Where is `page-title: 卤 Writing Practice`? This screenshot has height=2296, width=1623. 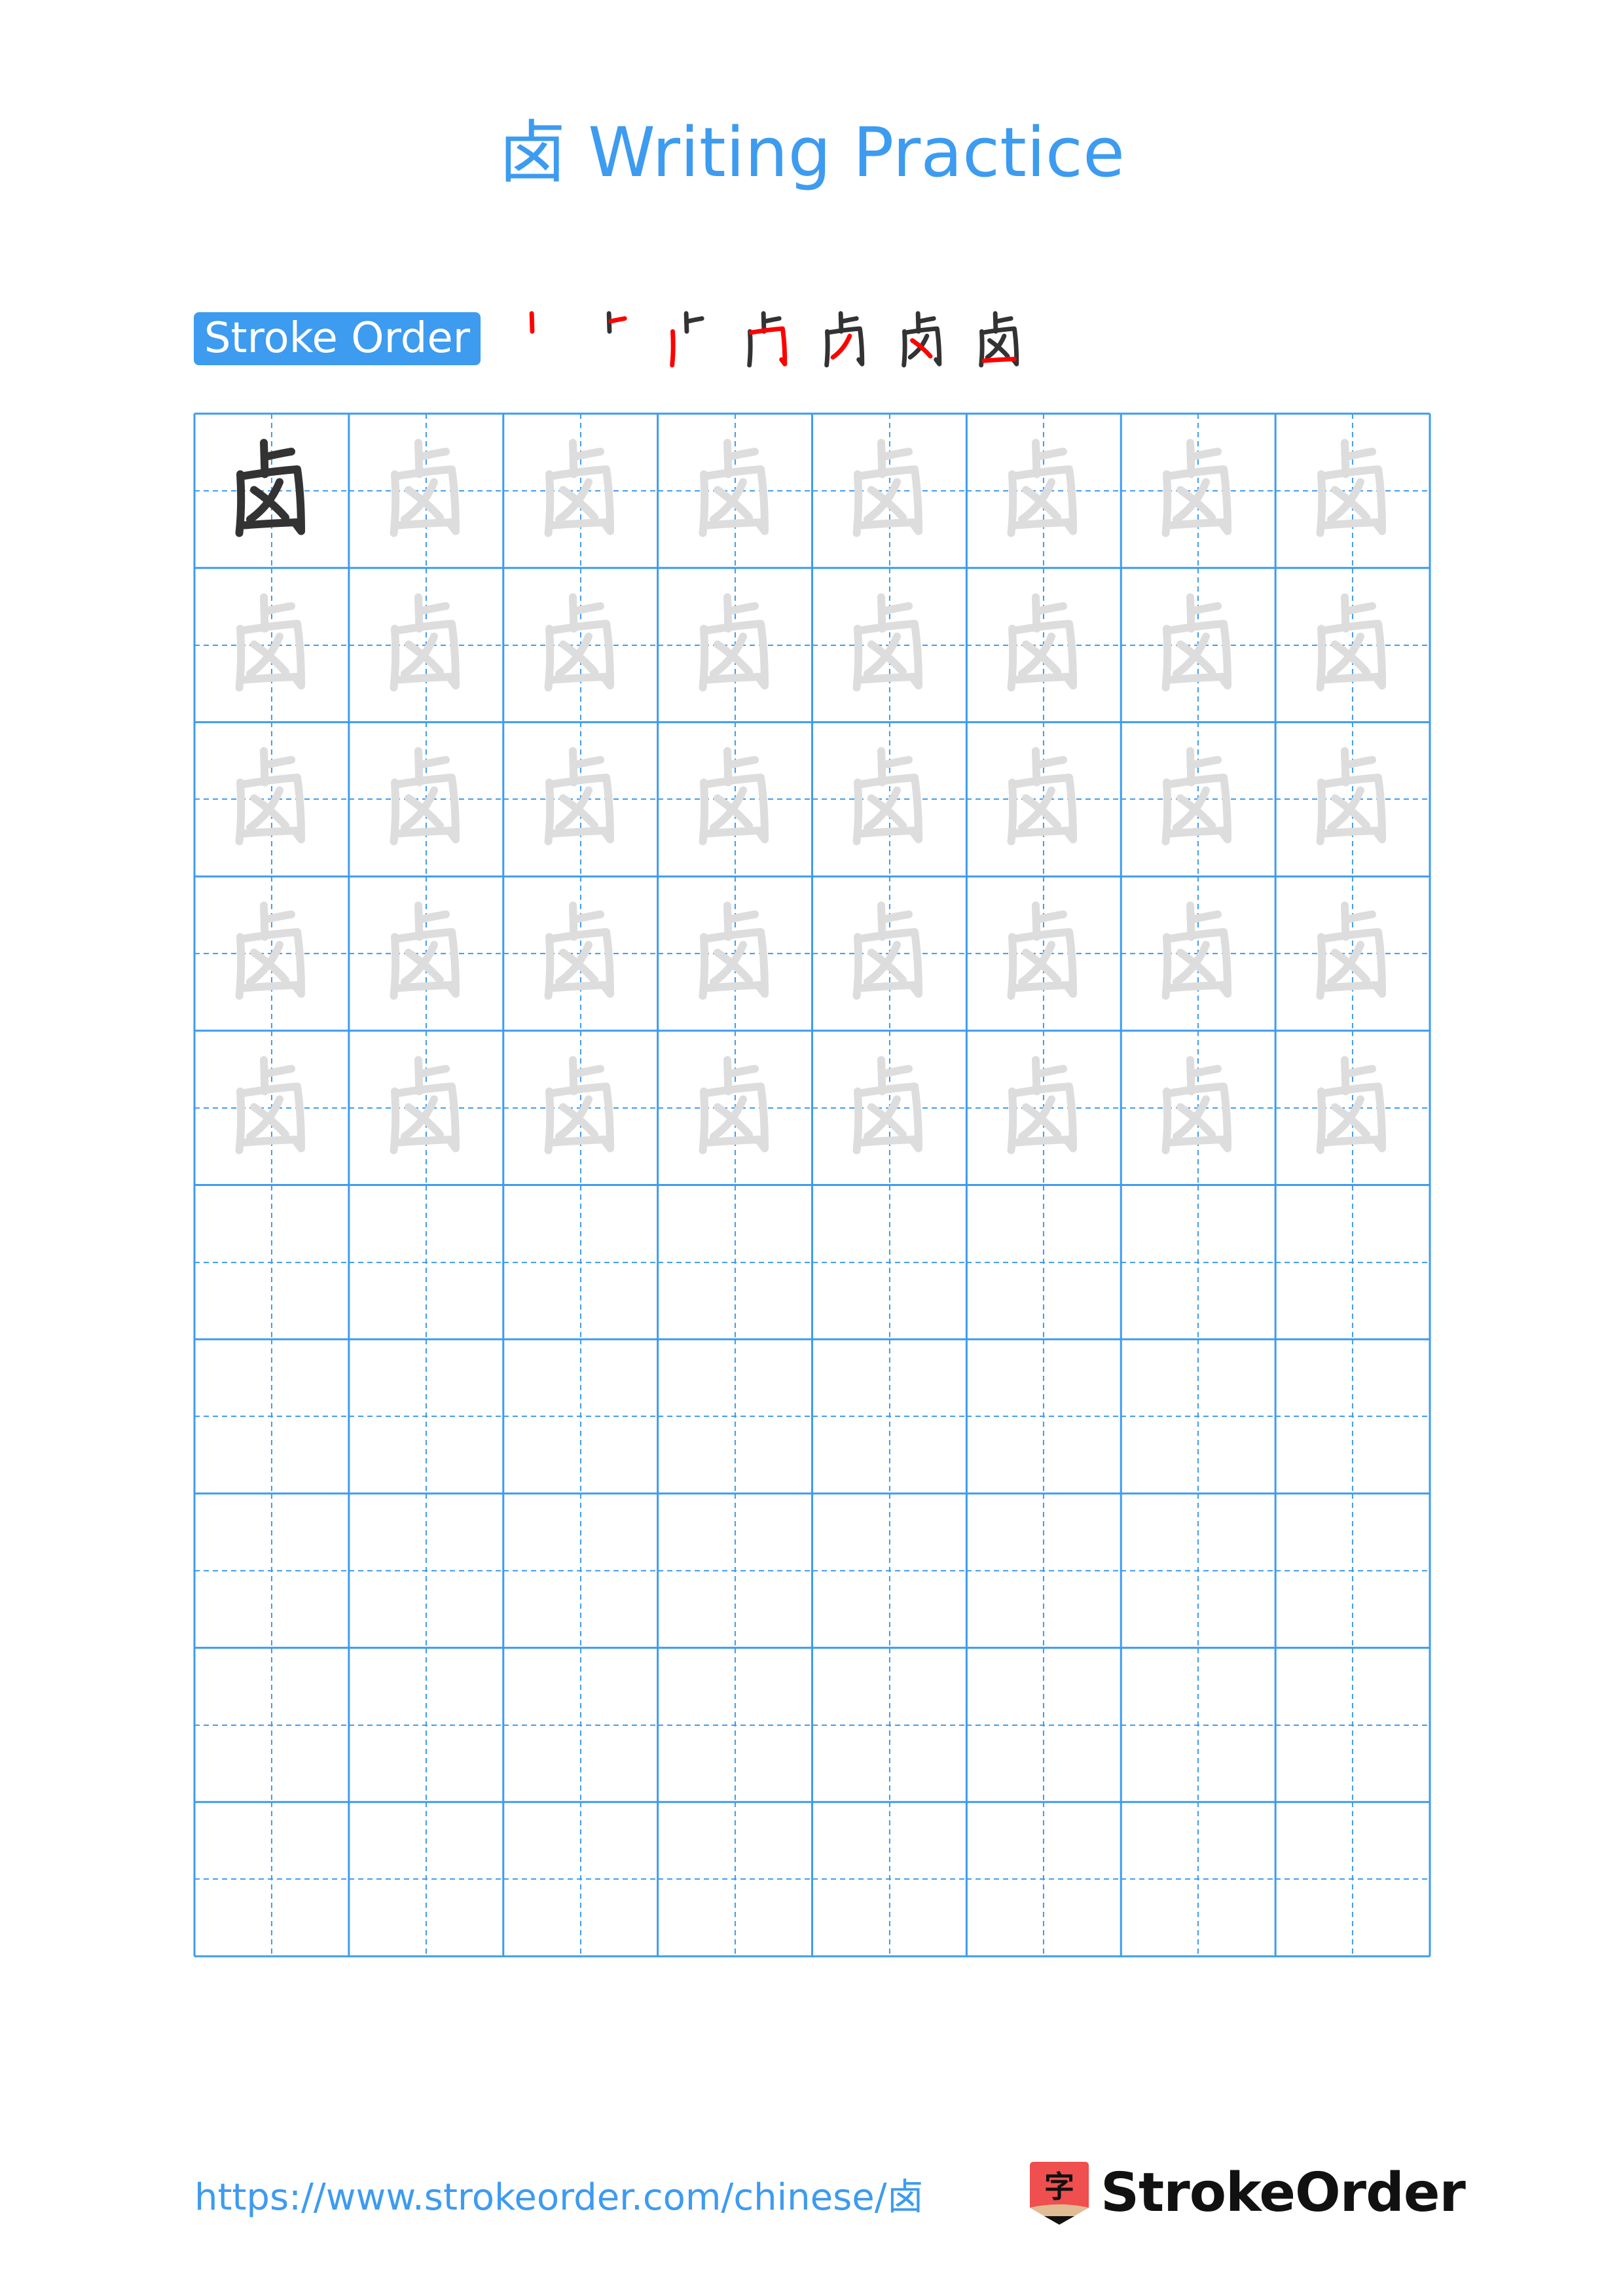
page-title: 卤 Writing Practice is located at coordinates (811, 152).